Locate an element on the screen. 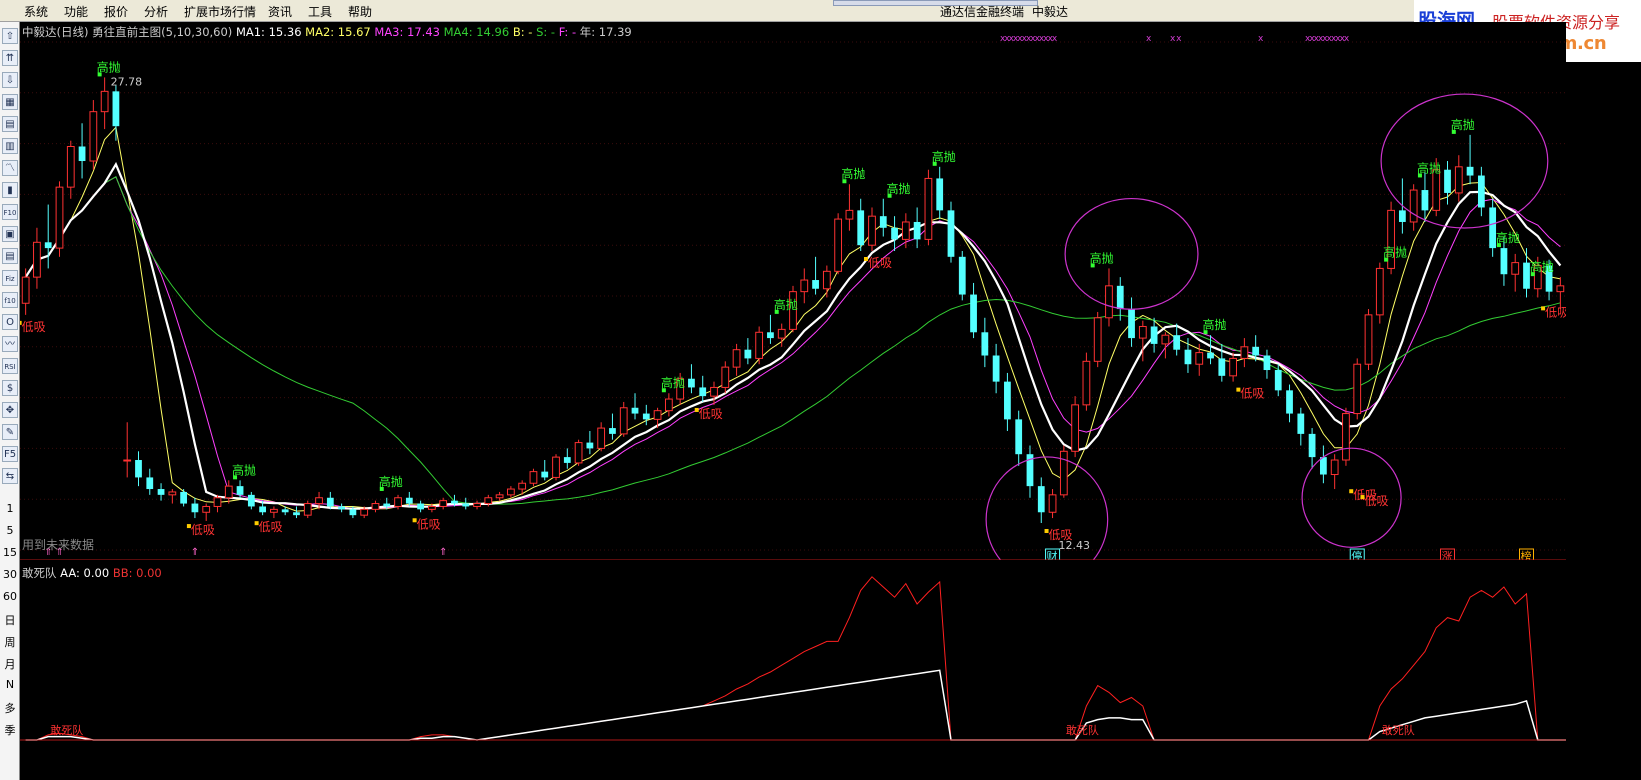 The height and width of the screenshot is (780, 1641). period-0: 1 is located at coordinates (10, 508).